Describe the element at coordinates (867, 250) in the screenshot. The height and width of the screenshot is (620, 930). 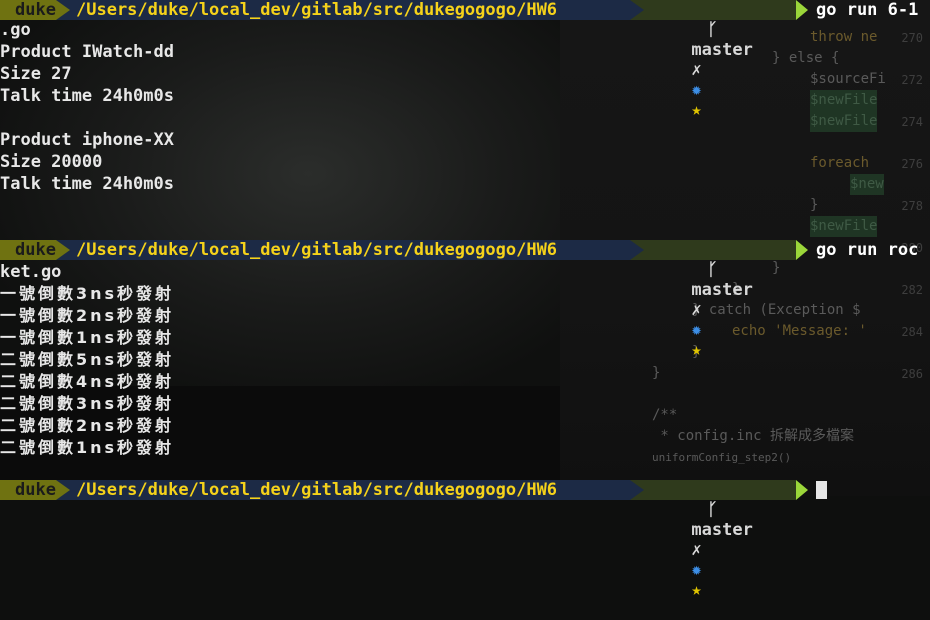
I see `command-text: go run roc` at that location.